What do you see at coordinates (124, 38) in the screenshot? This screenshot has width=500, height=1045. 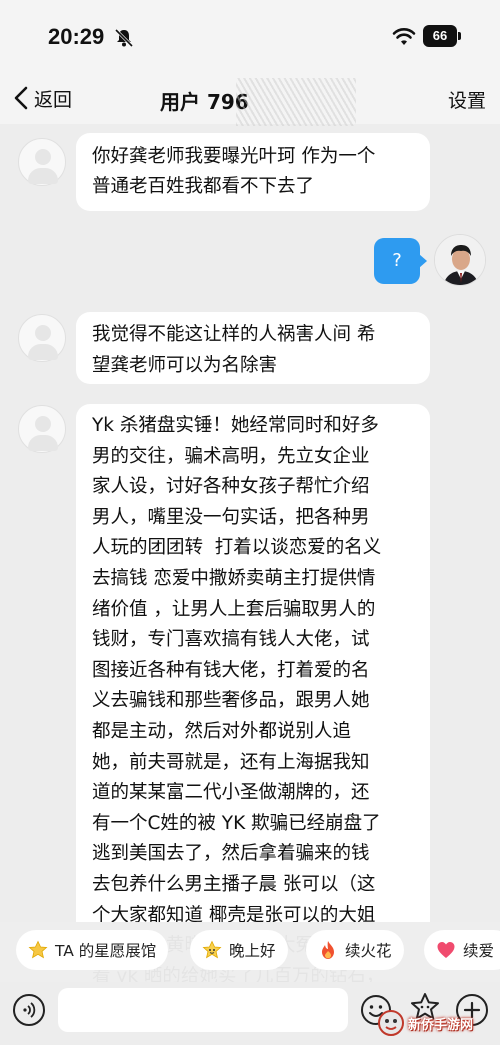 I see `bell-muted-icon` at bounding box center [124, 38].